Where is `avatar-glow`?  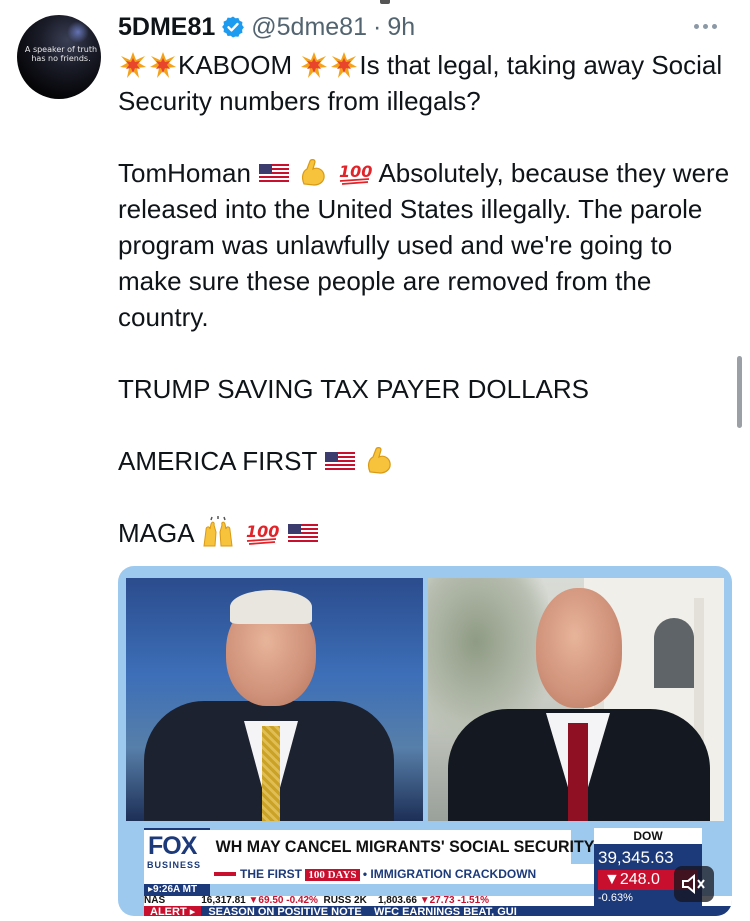 avatar-glow is located at coordinates (78, 32).